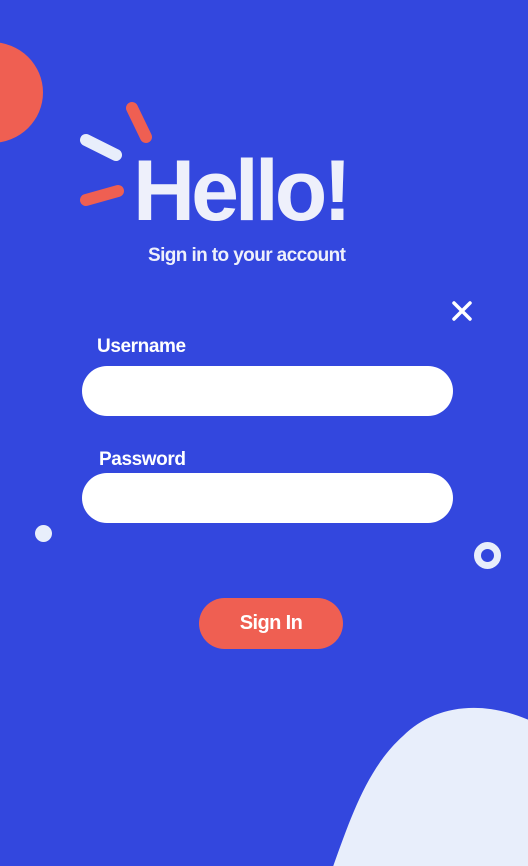 This screenshot has height=866, width=528. What do you see at coordinates (21, 92) in the screenshot?
I see `decorative-blob-top-left` at bounding box center [21, 92].